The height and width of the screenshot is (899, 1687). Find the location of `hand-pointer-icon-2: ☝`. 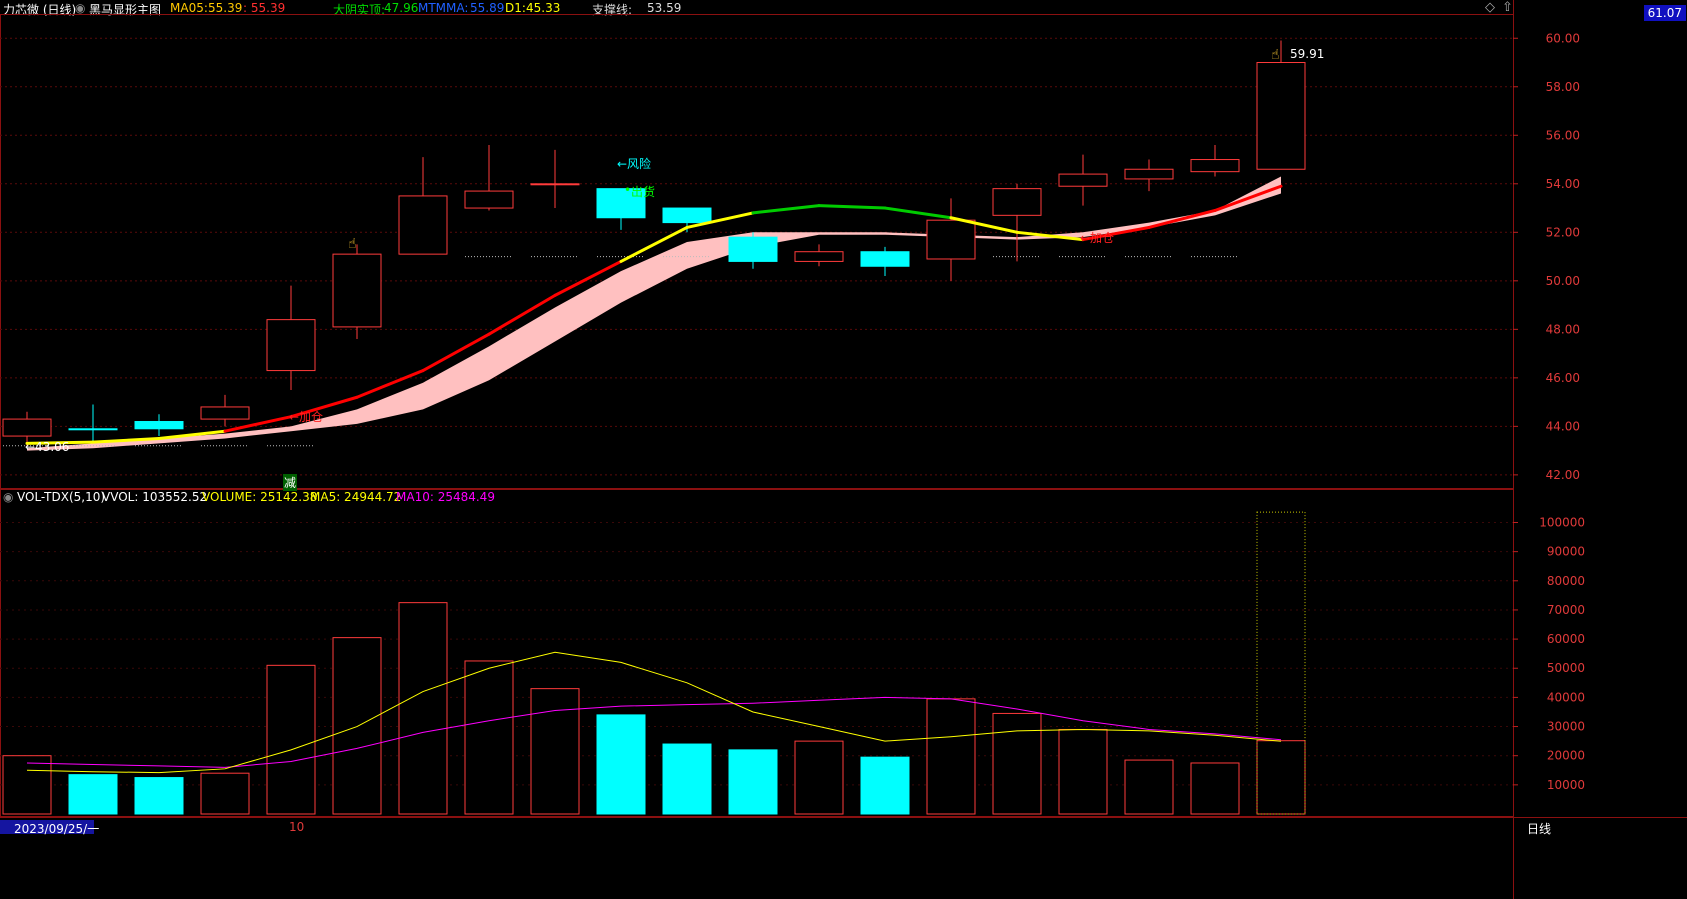

hand-pointer-icon-2: ☝ is located at coordinates (1275, 55).